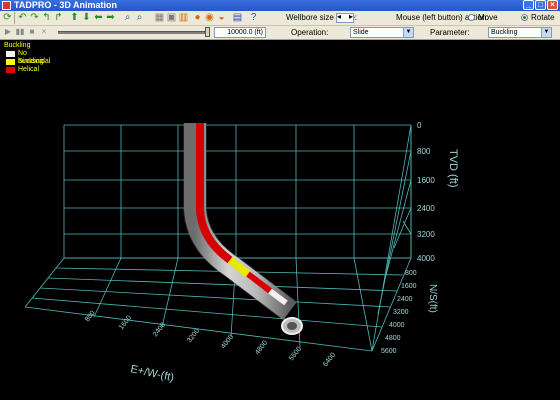 Image resolution: width=560 pixels, height=400 pixels. Describe the element at coordinates (432, 298) in the screenshot. I see `ns-axis-label: N/S(ft)` at that location.